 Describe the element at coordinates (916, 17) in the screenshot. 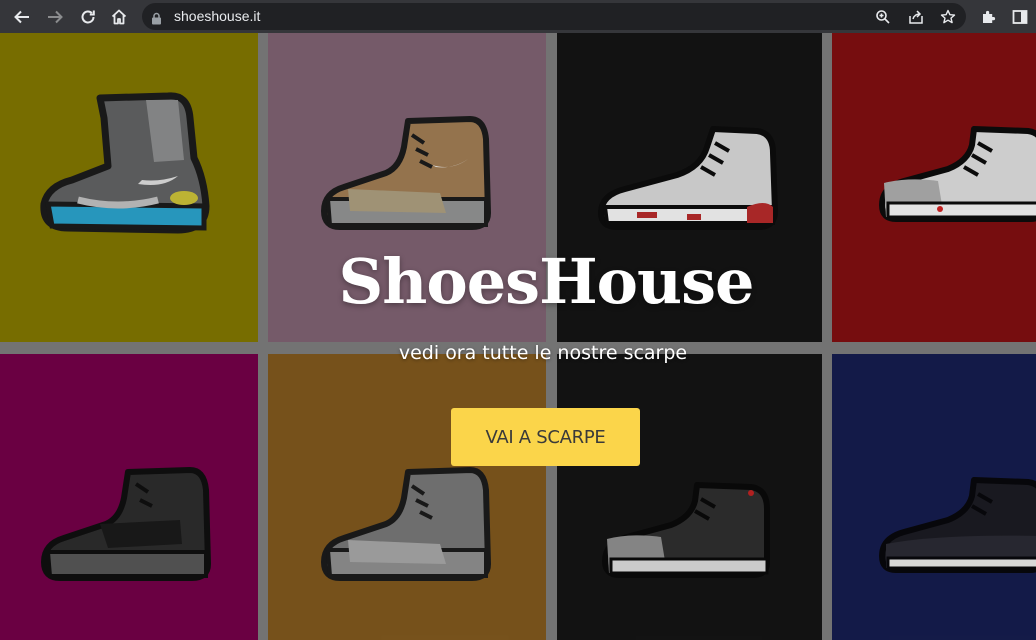

I see `share-icon` at that location.